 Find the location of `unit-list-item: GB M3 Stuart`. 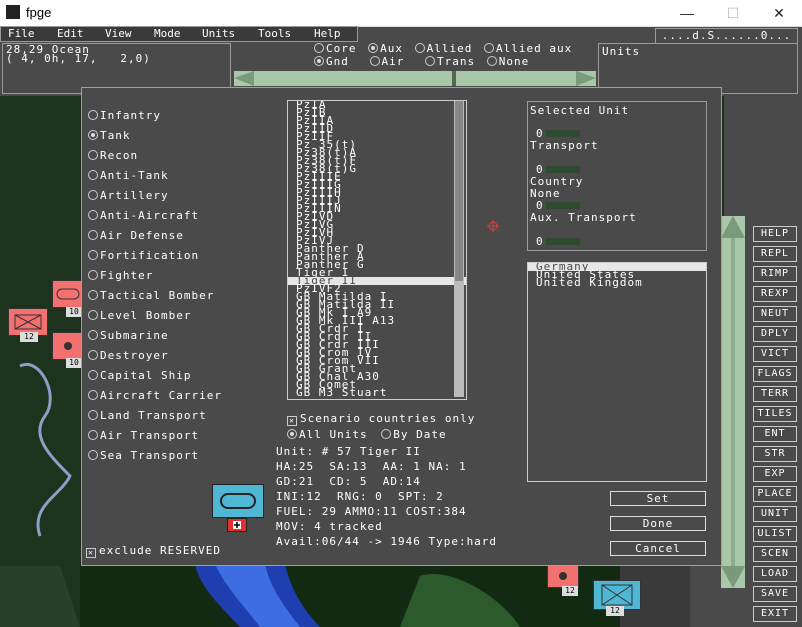

unit-list-item: GB M3 Stuart is located at coordinates (377, 392).